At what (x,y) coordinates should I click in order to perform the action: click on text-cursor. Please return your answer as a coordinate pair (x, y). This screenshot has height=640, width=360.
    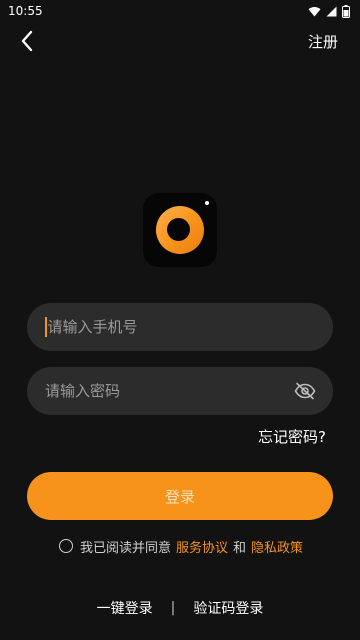
    Looking at the image, I should click on (46, 327).